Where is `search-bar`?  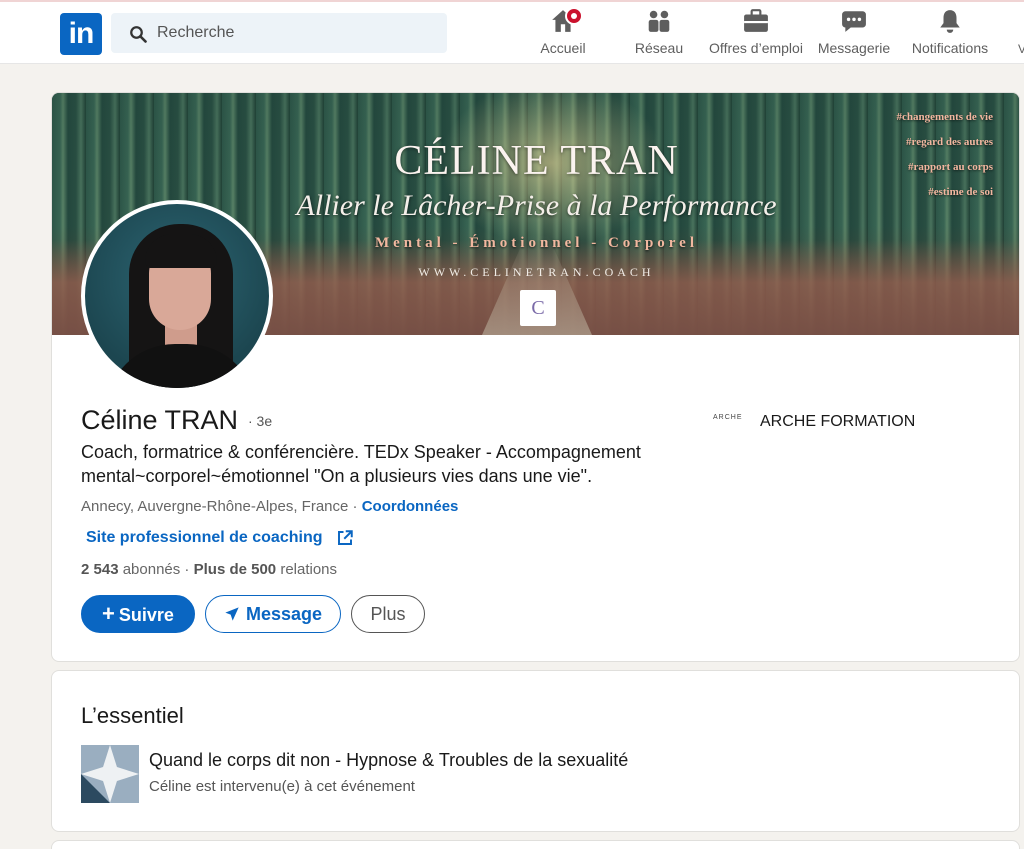 search-bar is located at coordinates (279, 33).